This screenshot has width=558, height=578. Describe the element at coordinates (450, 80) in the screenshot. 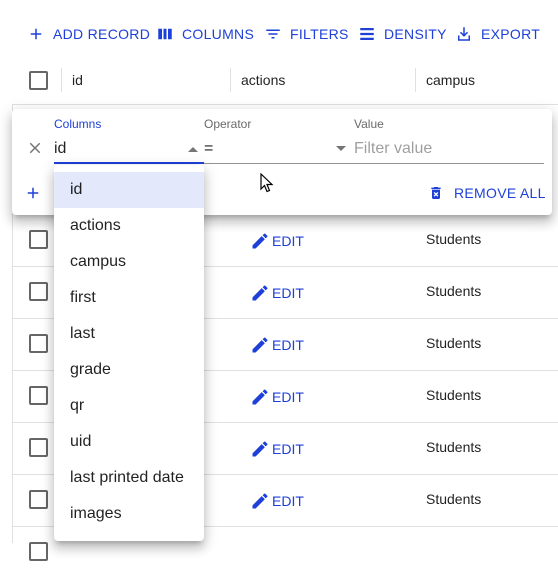

I see `column-header-campus: campus` at that location.